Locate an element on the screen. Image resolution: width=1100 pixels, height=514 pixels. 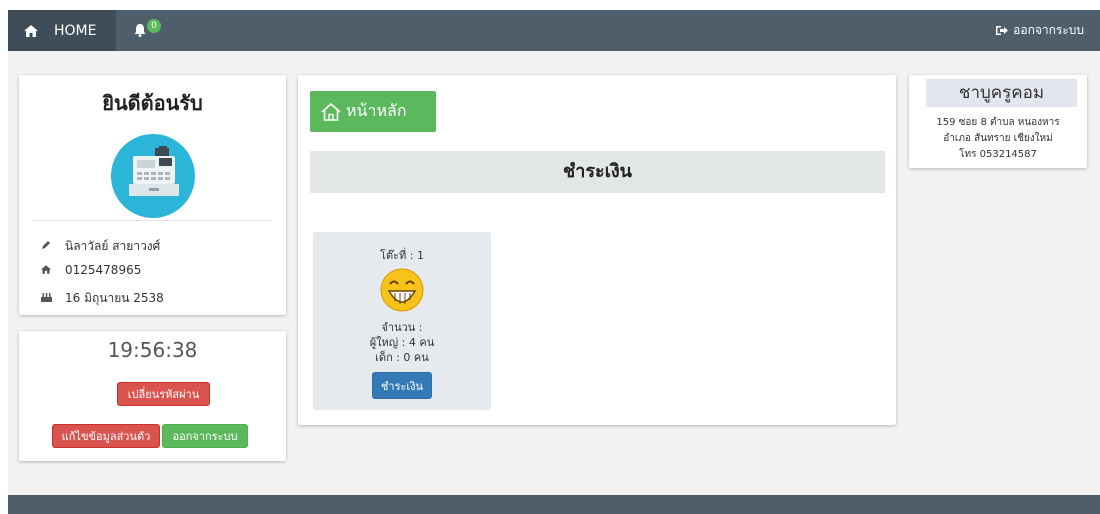
notification-badge: 0 is located at coordinates (154, 25).